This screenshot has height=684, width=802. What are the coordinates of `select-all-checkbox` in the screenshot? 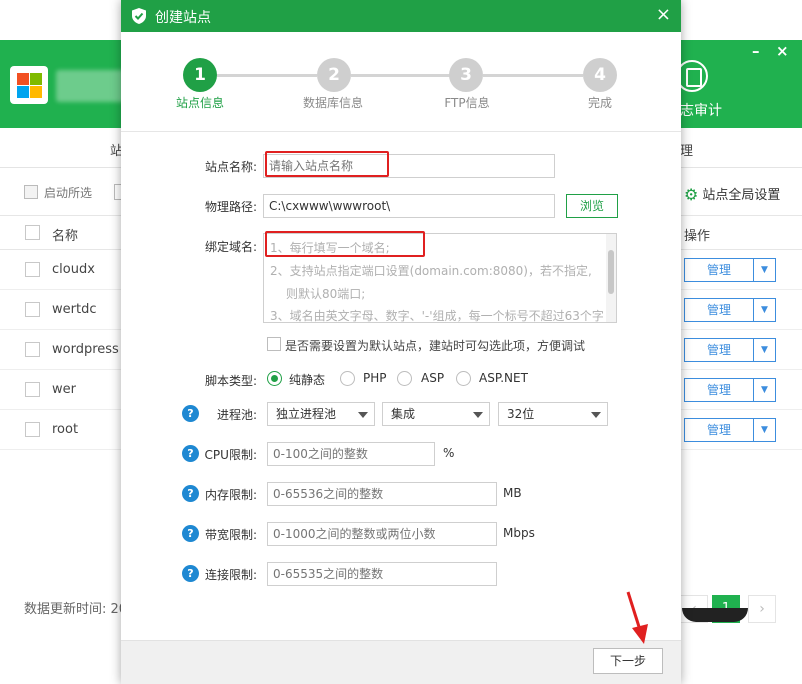 It's located at (32, 232).